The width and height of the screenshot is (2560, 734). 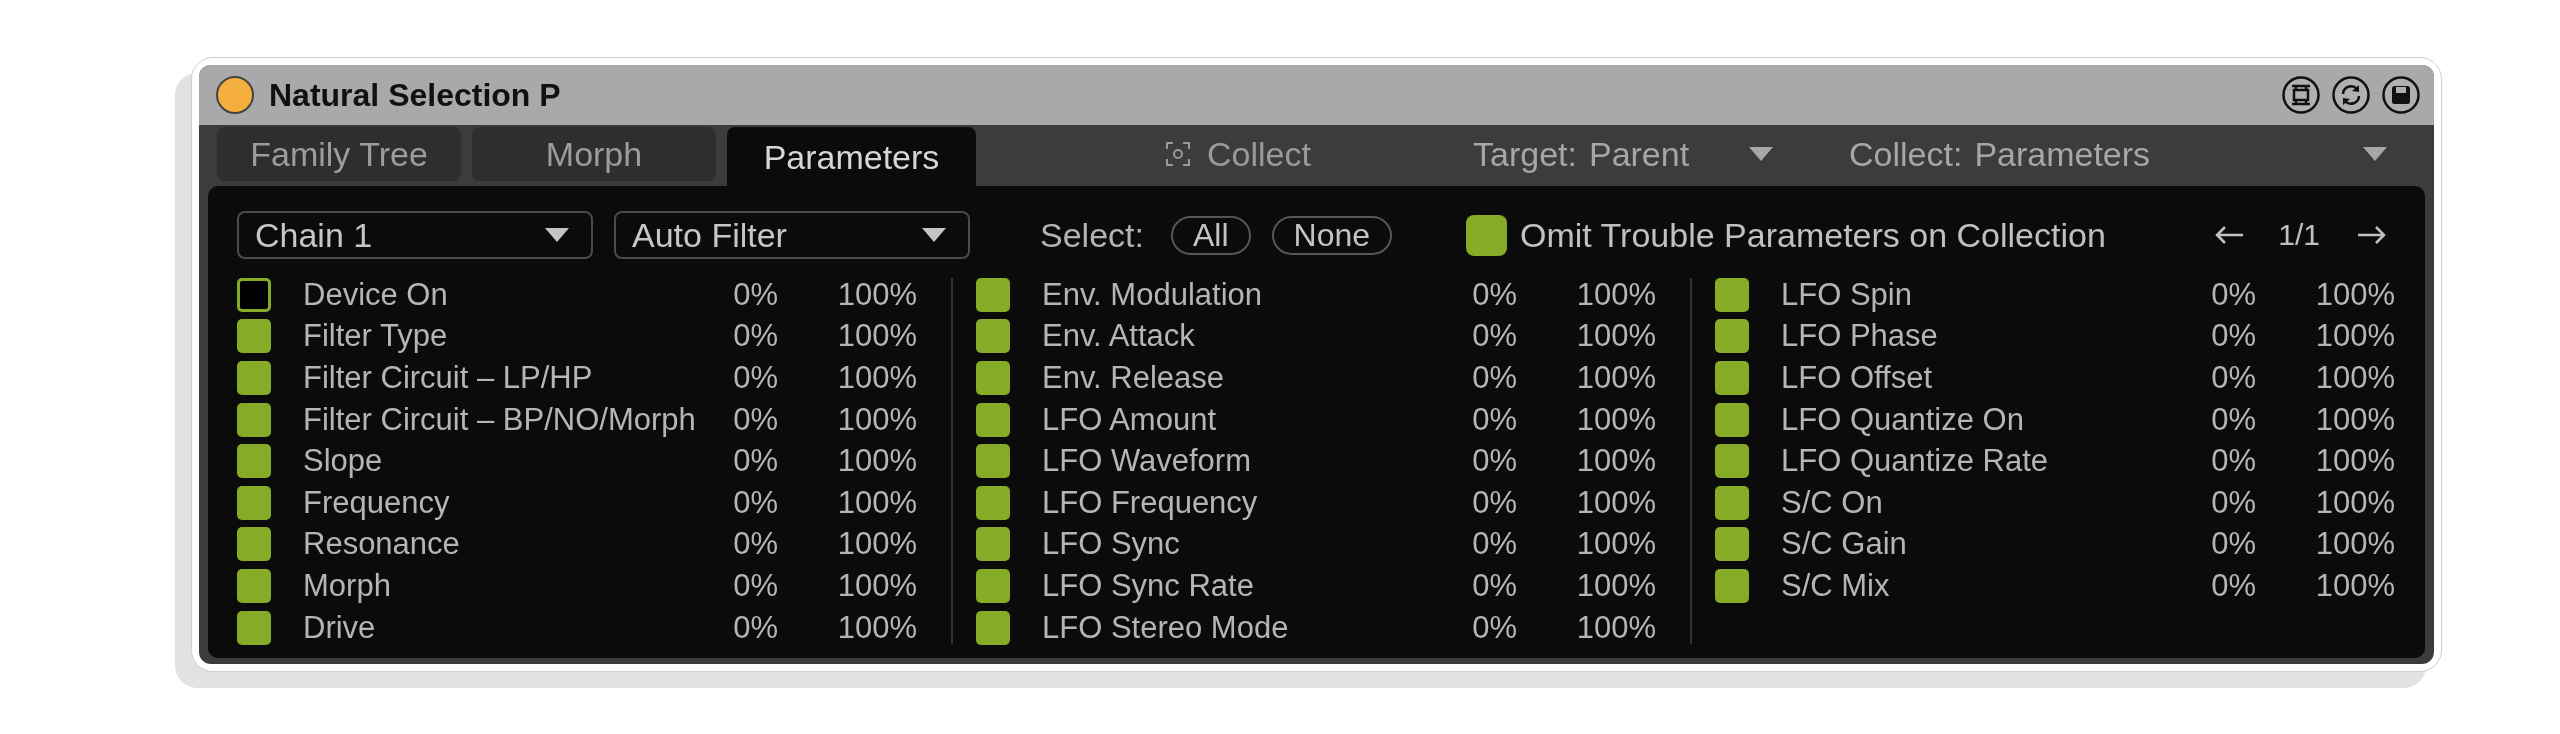 I want to click on refresh-icon, so click(x=2351, y=95).